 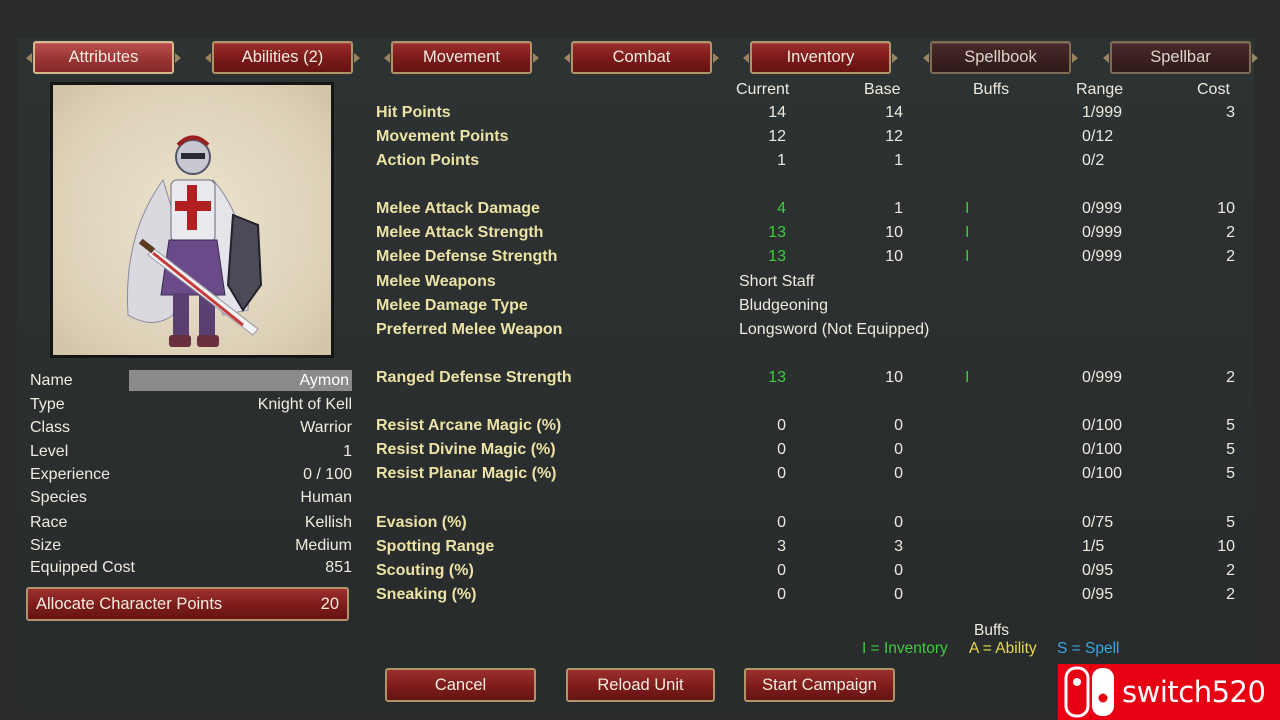 I want to click on stat-range-melee-attack-strength: 0/999, so click(x=1102, y=232).